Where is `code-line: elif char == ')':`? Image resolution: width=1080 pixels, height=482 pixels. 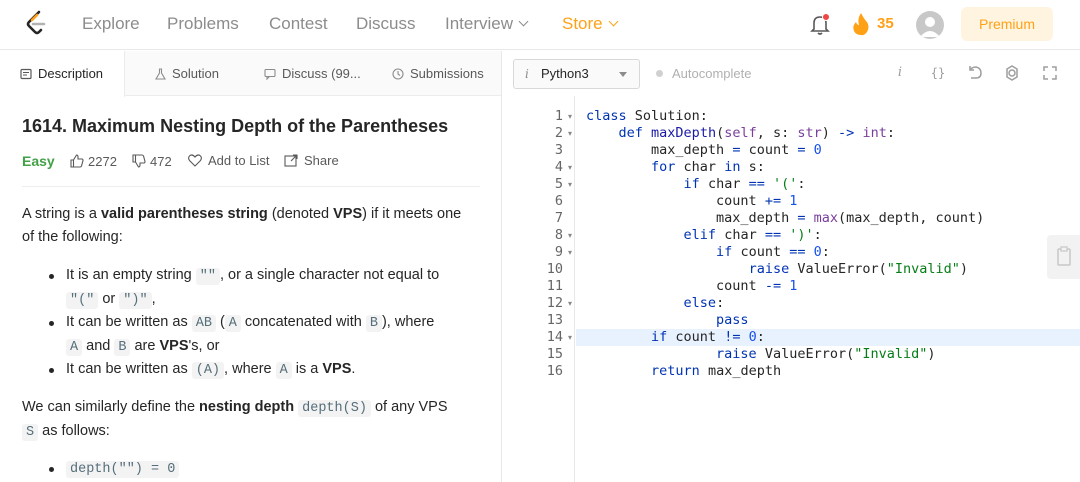 code-line: elif char == ')': is located at coordinates (704, 235).